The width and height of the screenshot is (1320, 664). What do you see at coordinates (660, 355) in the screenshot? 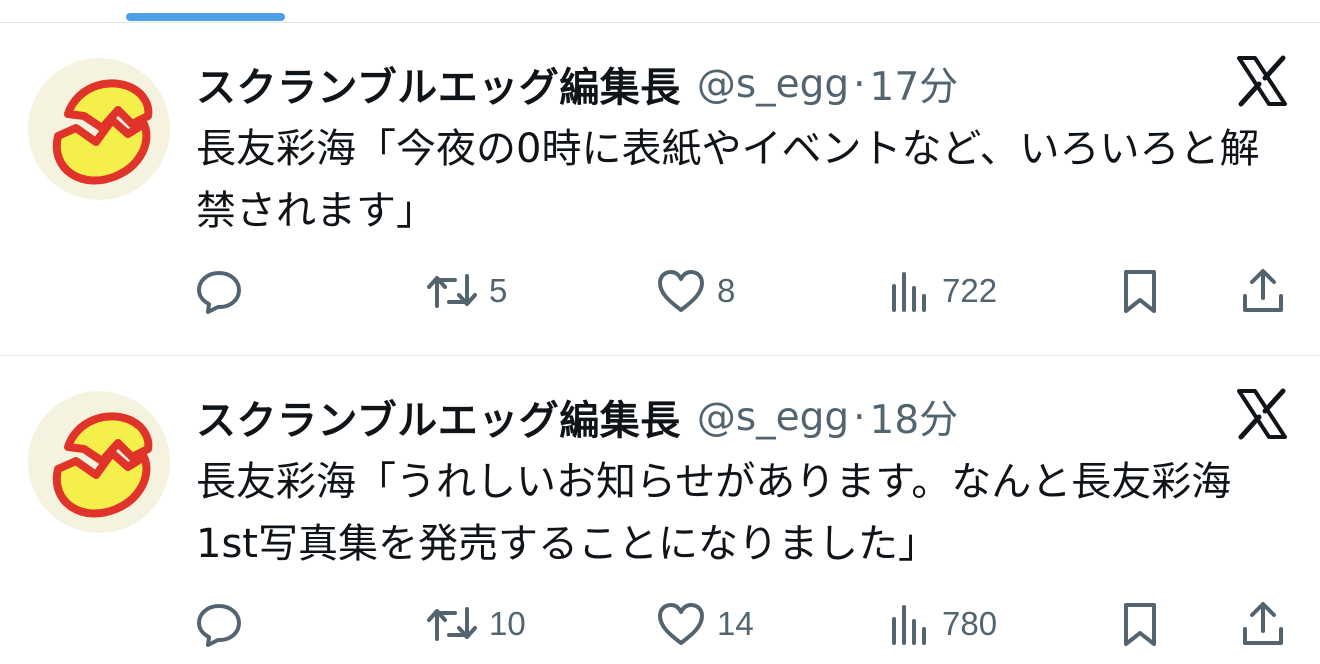
I see `tweet-divider` at bounding box center [660, 355].